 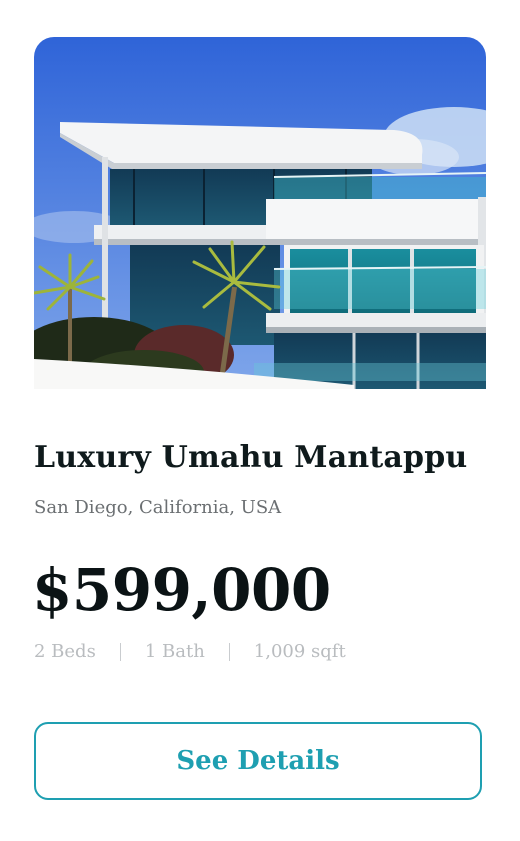 What do you see at coordinates (65, 651) in the screenshot?
I see `beds-count: 2 Beds` at bounding box center [65, 651].